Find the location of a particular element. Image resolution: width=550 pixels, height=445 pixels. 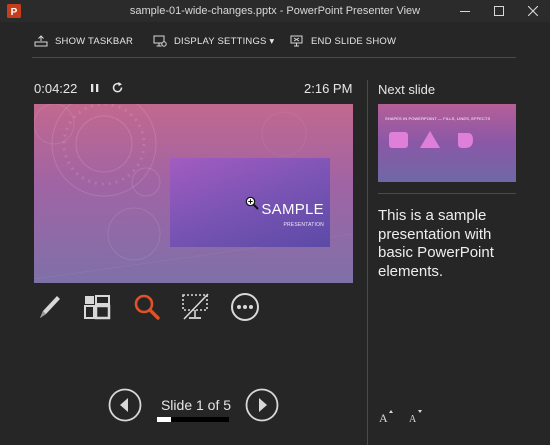

black-screen-icon is located at coordinates (195, 306).